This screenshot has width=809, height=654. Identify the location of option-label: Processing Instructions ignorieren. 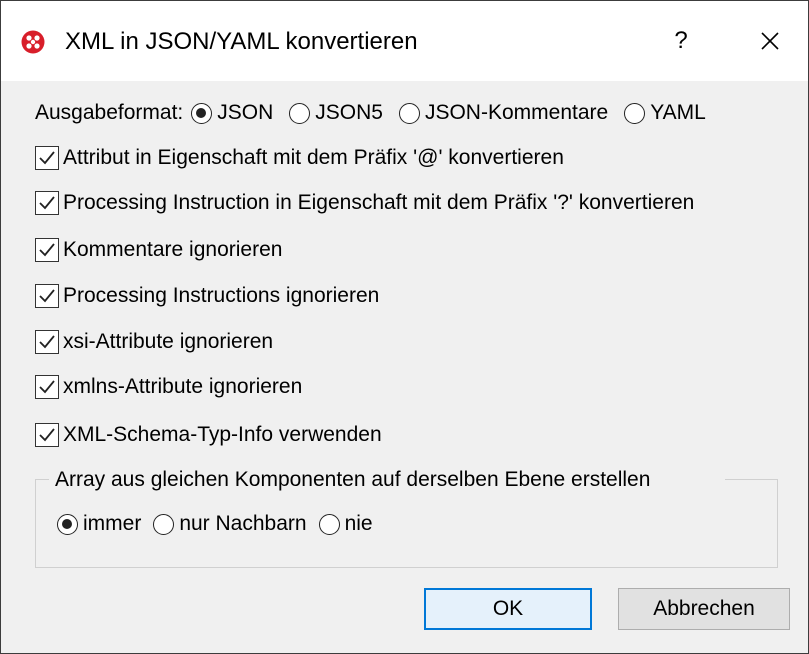
(221, 296).